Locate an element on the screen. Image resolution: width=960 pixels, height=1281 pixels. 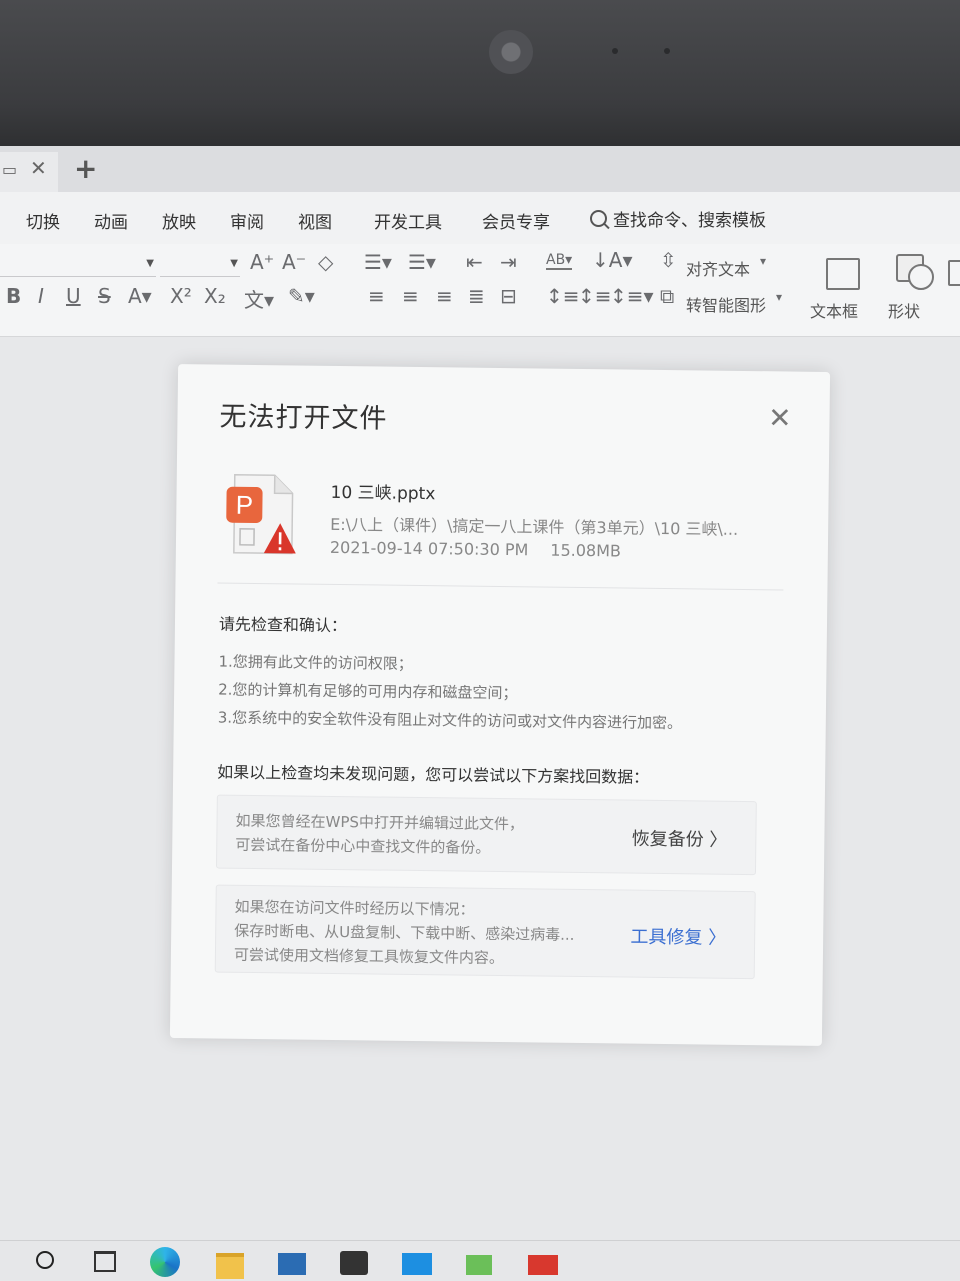
sort-icon: ↓A▾ is located at coordinates (612, 260).